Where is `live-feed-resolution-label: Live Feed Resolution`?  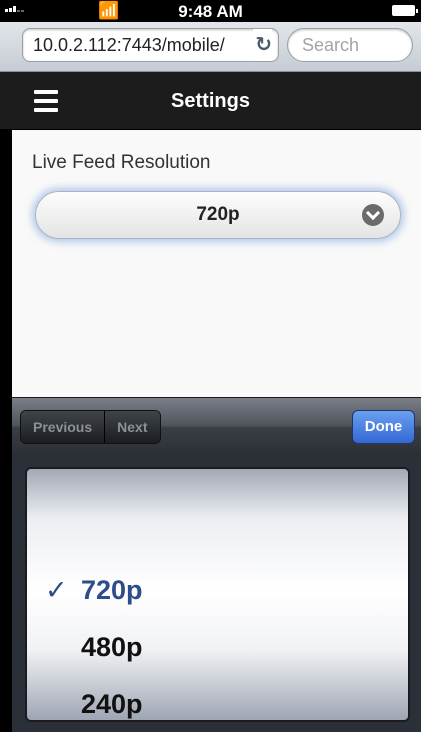 live-feed-resolution-label: Live Feed Resolution is located at coordinates (121, 162).